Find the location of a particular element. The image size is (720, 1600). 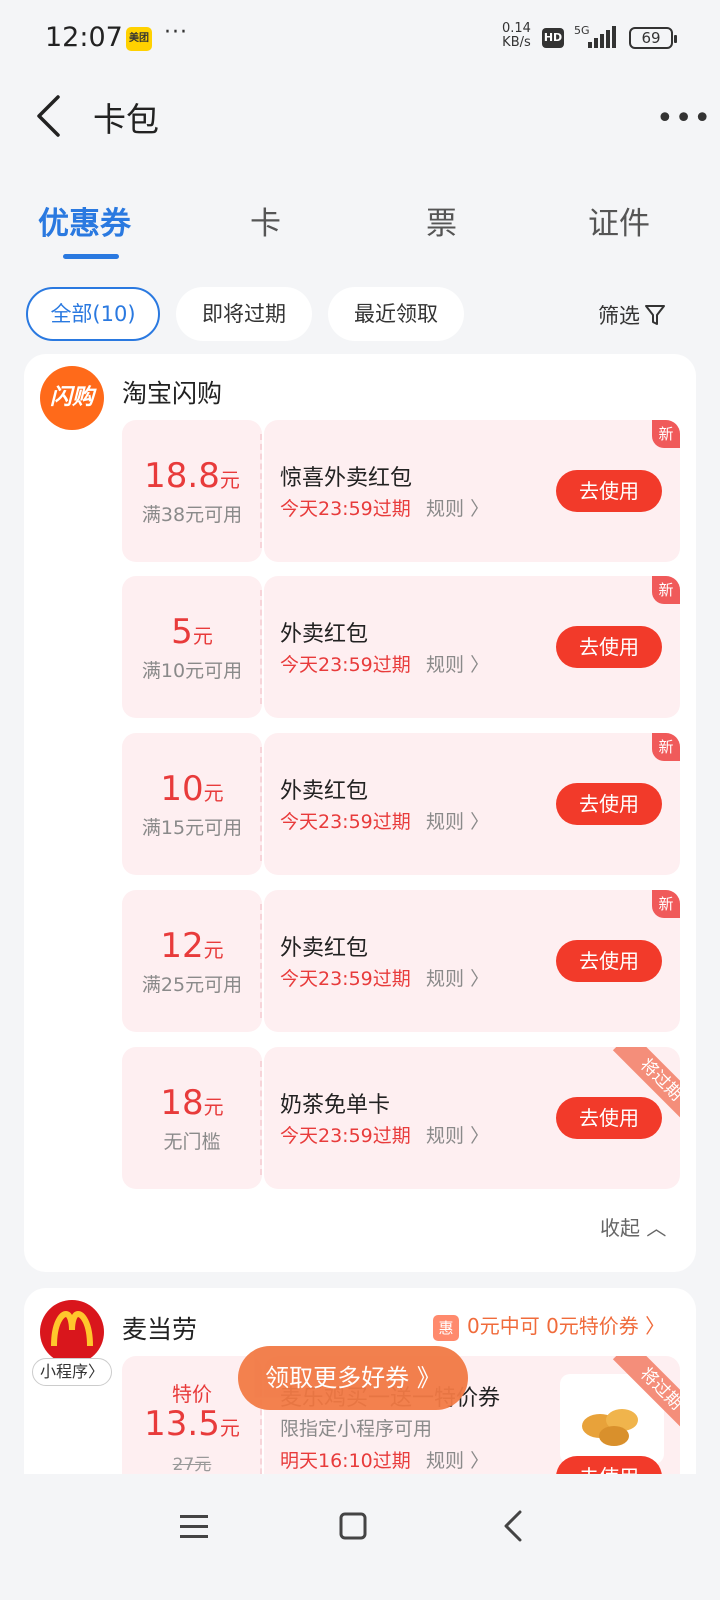

expiring-ribbon-label: 将过期 is located at coordinates (646, 1085).